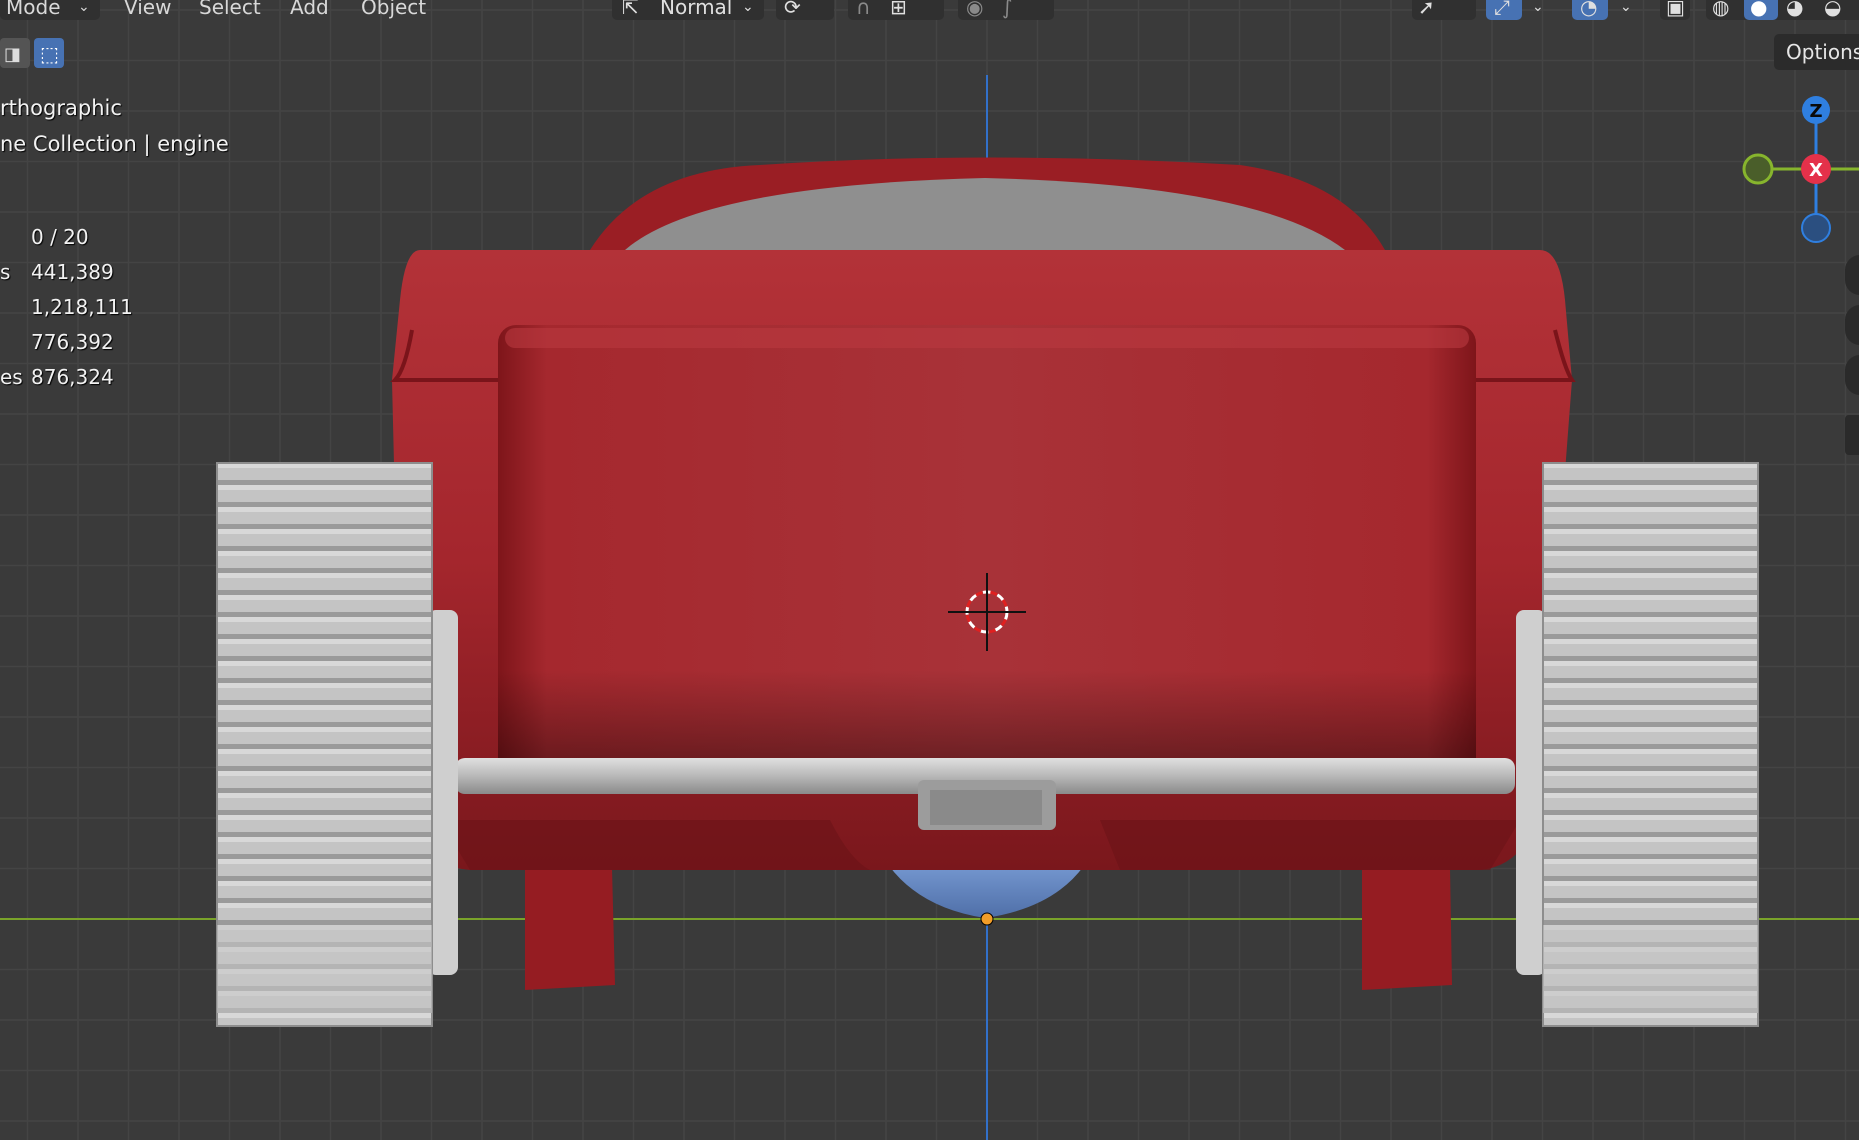 The width and height of the screenshot is (1859, 1140). What do you see at coordinates (13, 54) in the screenshot?
I see `select-extend-icon: ◨` at bounding box center [13, 54].